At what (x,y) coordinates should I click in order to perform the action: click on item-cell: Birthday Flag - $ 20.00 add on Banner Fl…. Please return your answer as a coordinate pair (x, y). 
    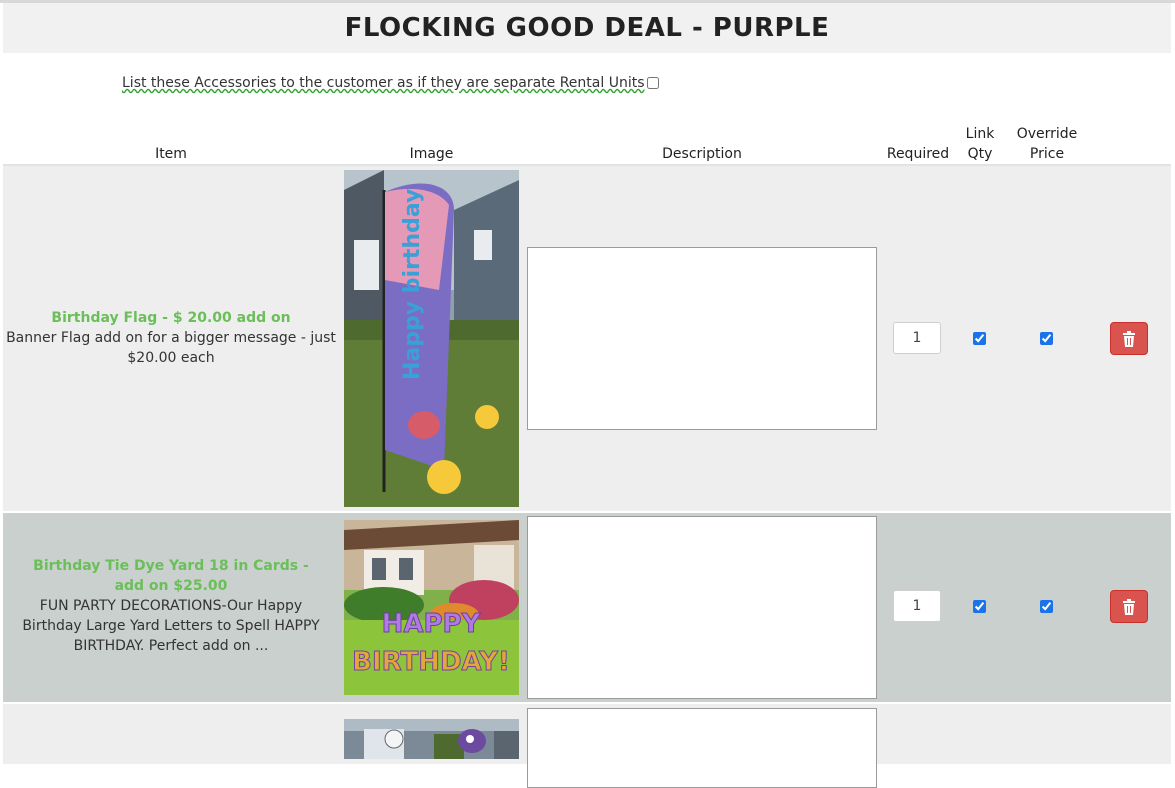
    Looking at the image, I should click on (171, 338).